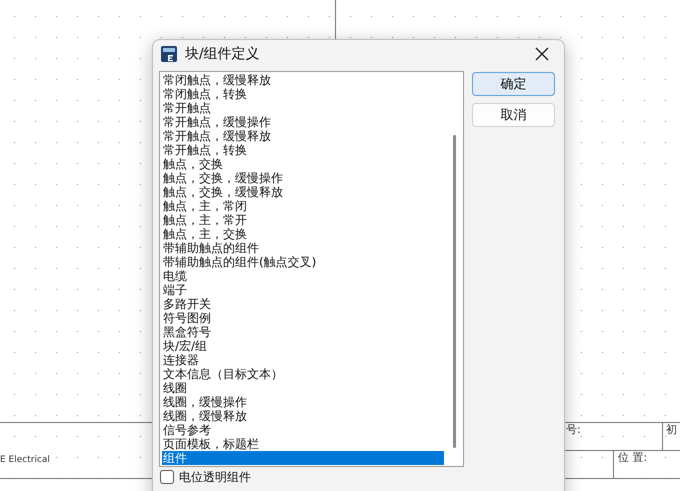  Describe the element at coordinates (303, 304) in the screenshot. I see `list-item: 多路开关` at that location.